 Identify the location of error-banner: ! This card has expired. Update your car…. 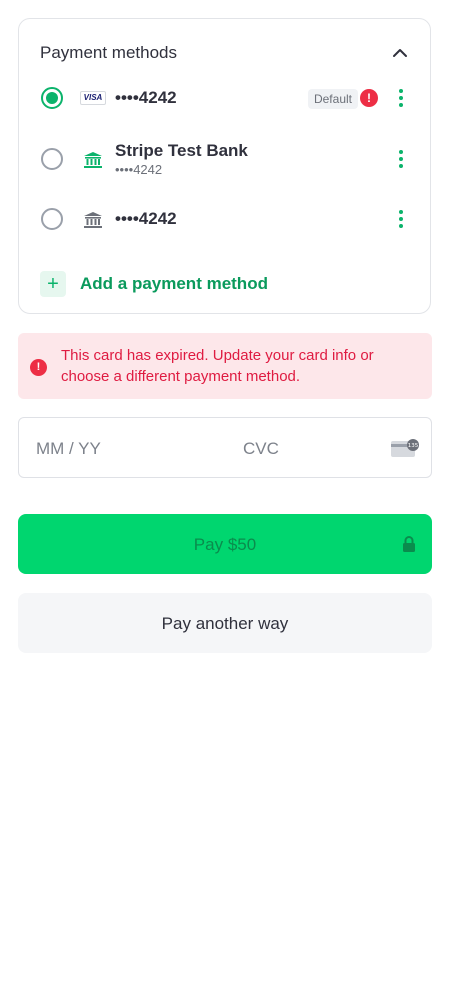
(225, 366).